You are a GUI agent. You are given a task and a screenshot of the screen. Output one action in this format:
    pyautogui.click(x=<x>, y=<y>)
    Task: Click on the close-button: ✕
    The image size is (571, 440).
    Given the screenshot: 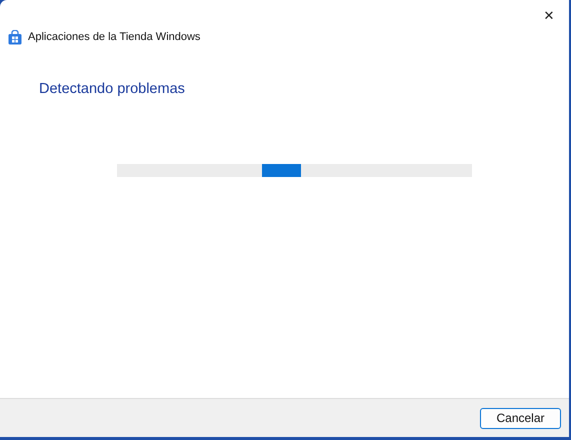 What is the action you would take?
    pyautogui.click(x=549, y=15)
    